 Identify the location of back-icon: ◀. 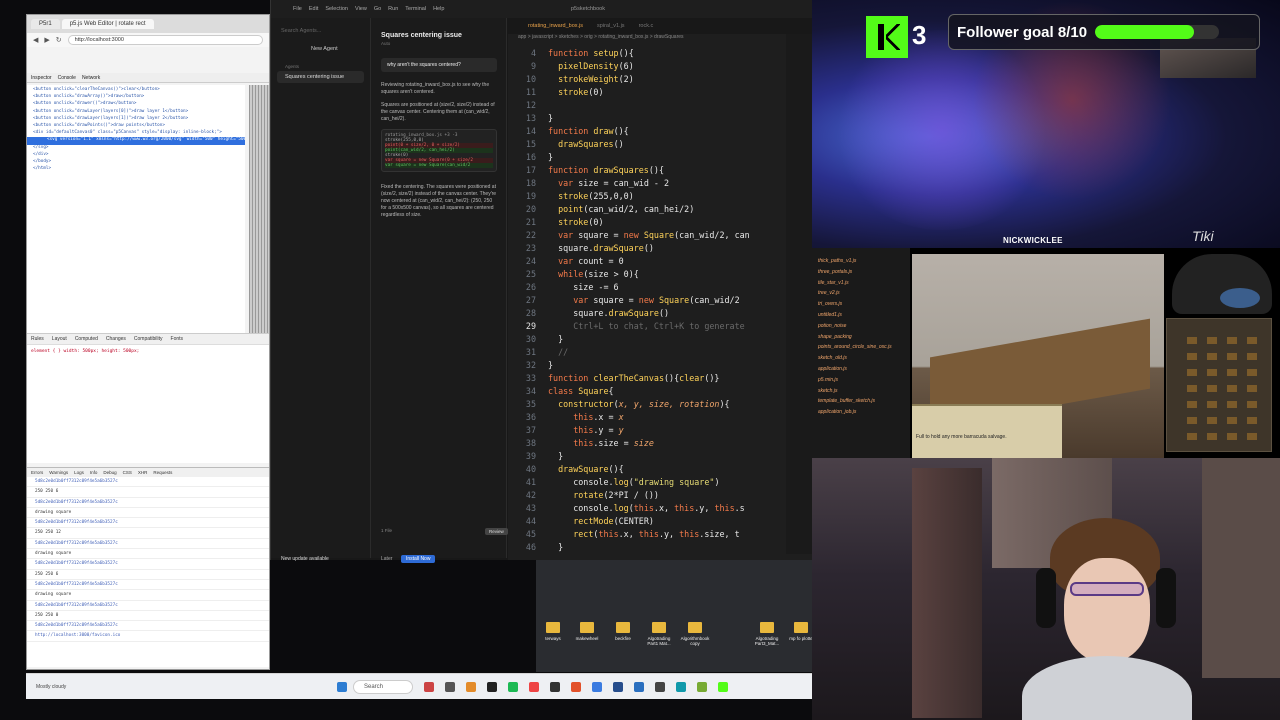
(35, 40).